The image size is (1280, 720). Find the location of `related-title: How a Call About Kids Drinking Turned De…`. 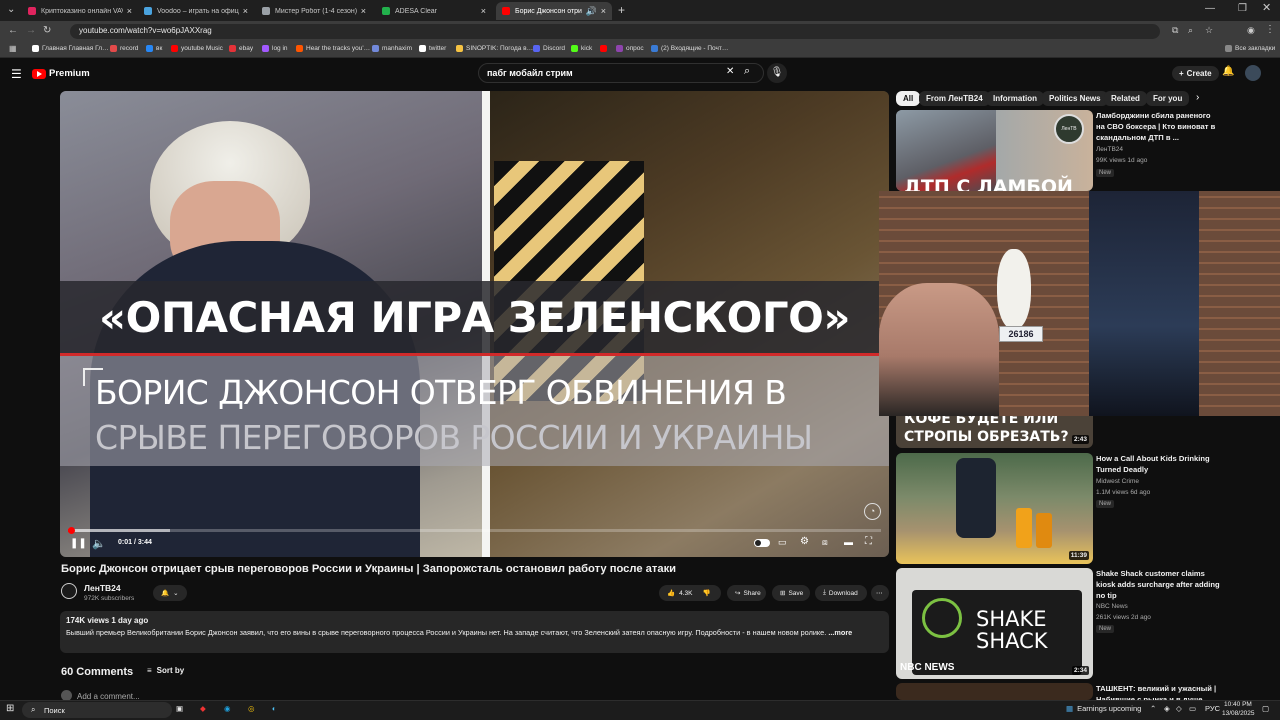

related-title: How a Call About Kids Drinking Turned De… is located at coordinates (1158, 464).